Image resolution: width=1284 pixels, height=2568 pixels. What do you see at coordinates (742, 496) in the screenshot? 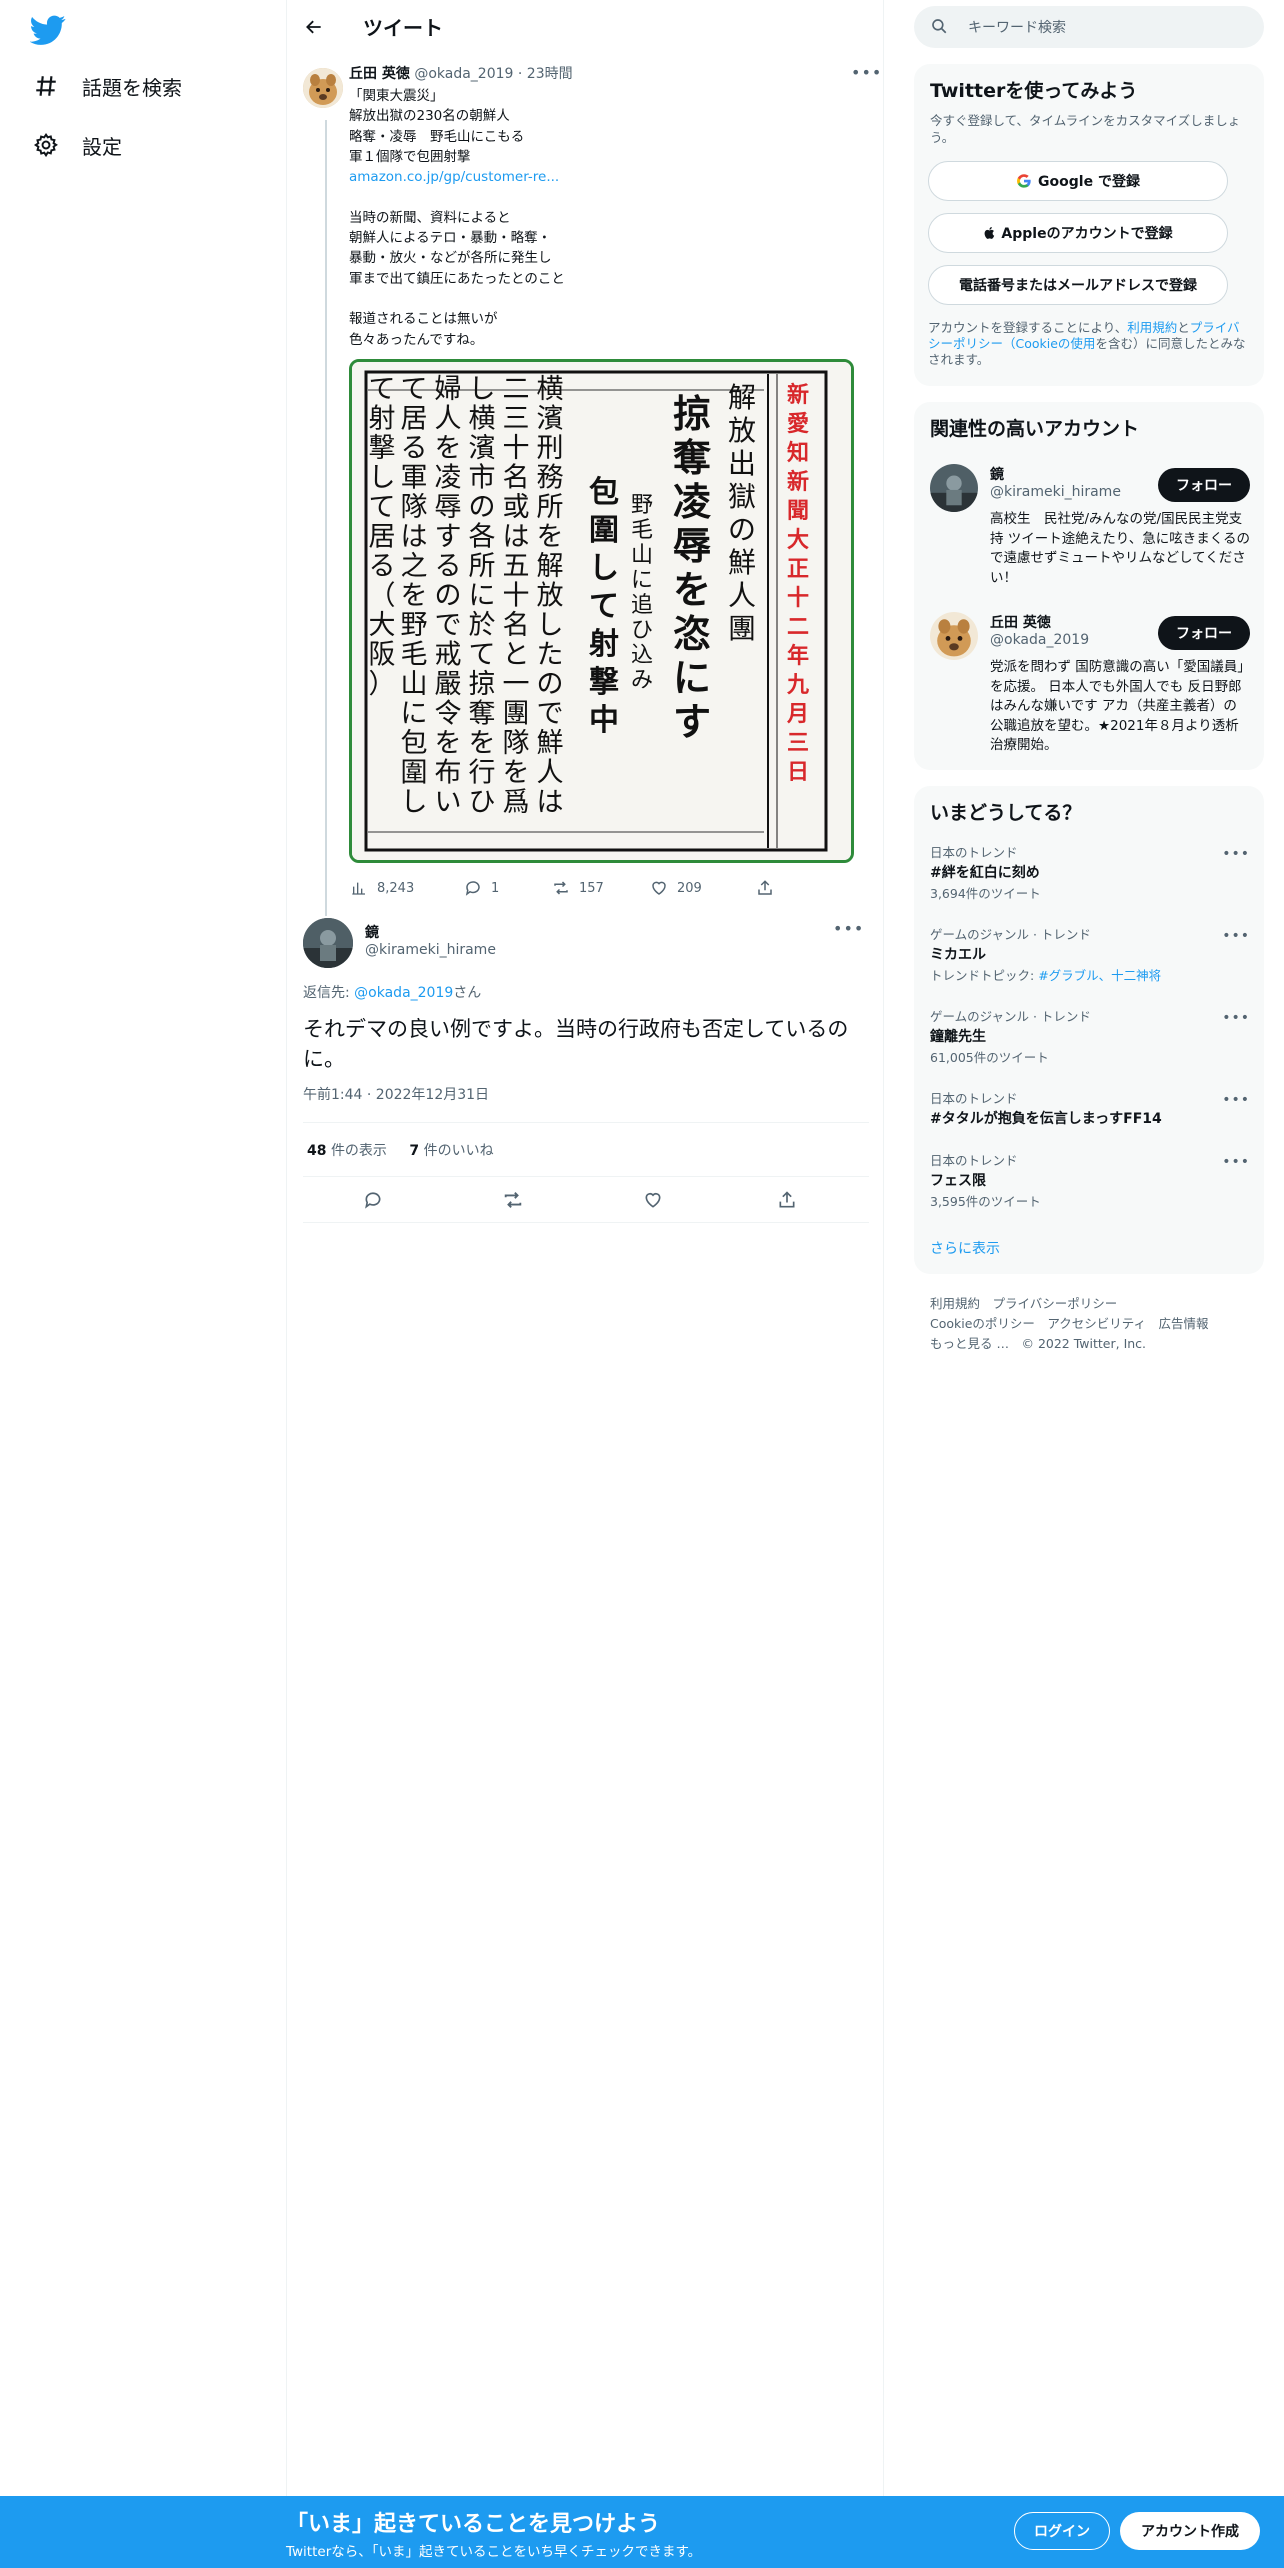
I see `svg-text: 獄` at bounding box center [742, 496].